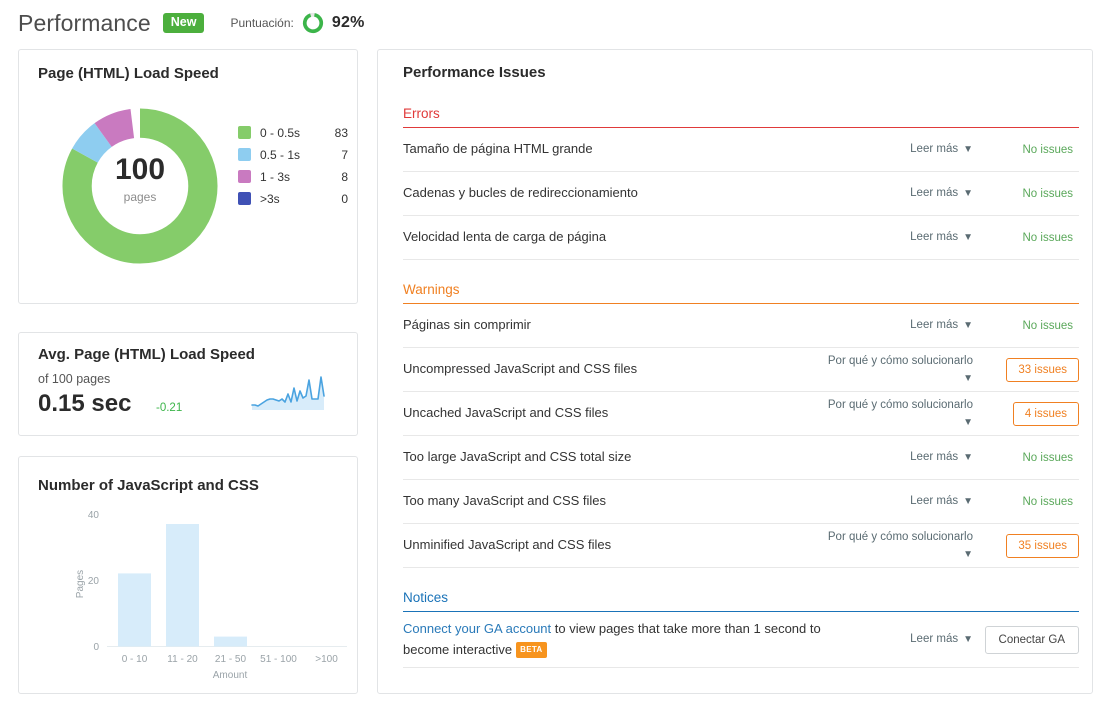  Describe the element at coordinates (498, 149) in the screenshot. I see `issue-label: Tamaño de página HTML grande` at that location.